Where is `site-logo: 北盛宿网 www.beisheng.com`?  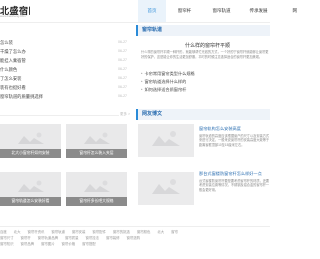
site-logo: 北盛宿网 www.beisheng.com is located at coordinates (15, 11).